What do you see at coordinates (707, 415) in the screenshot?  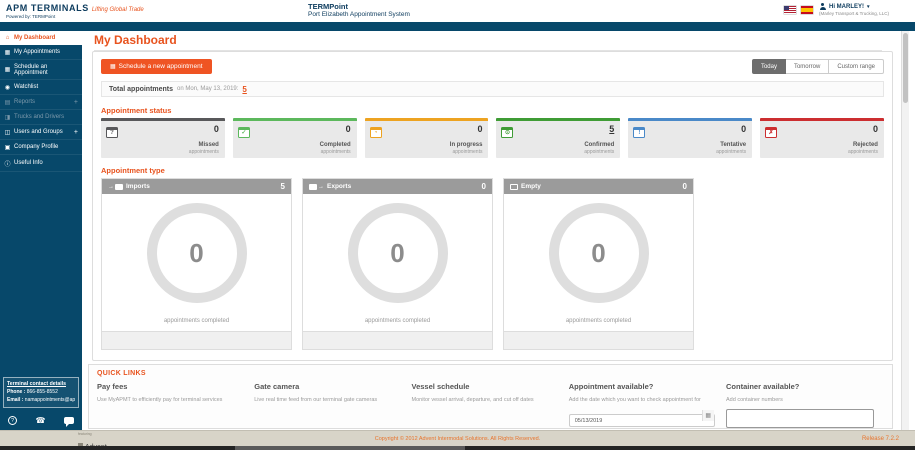 I see `date-picker-calendar-icon: ▦` at bounding box center [707, 415].